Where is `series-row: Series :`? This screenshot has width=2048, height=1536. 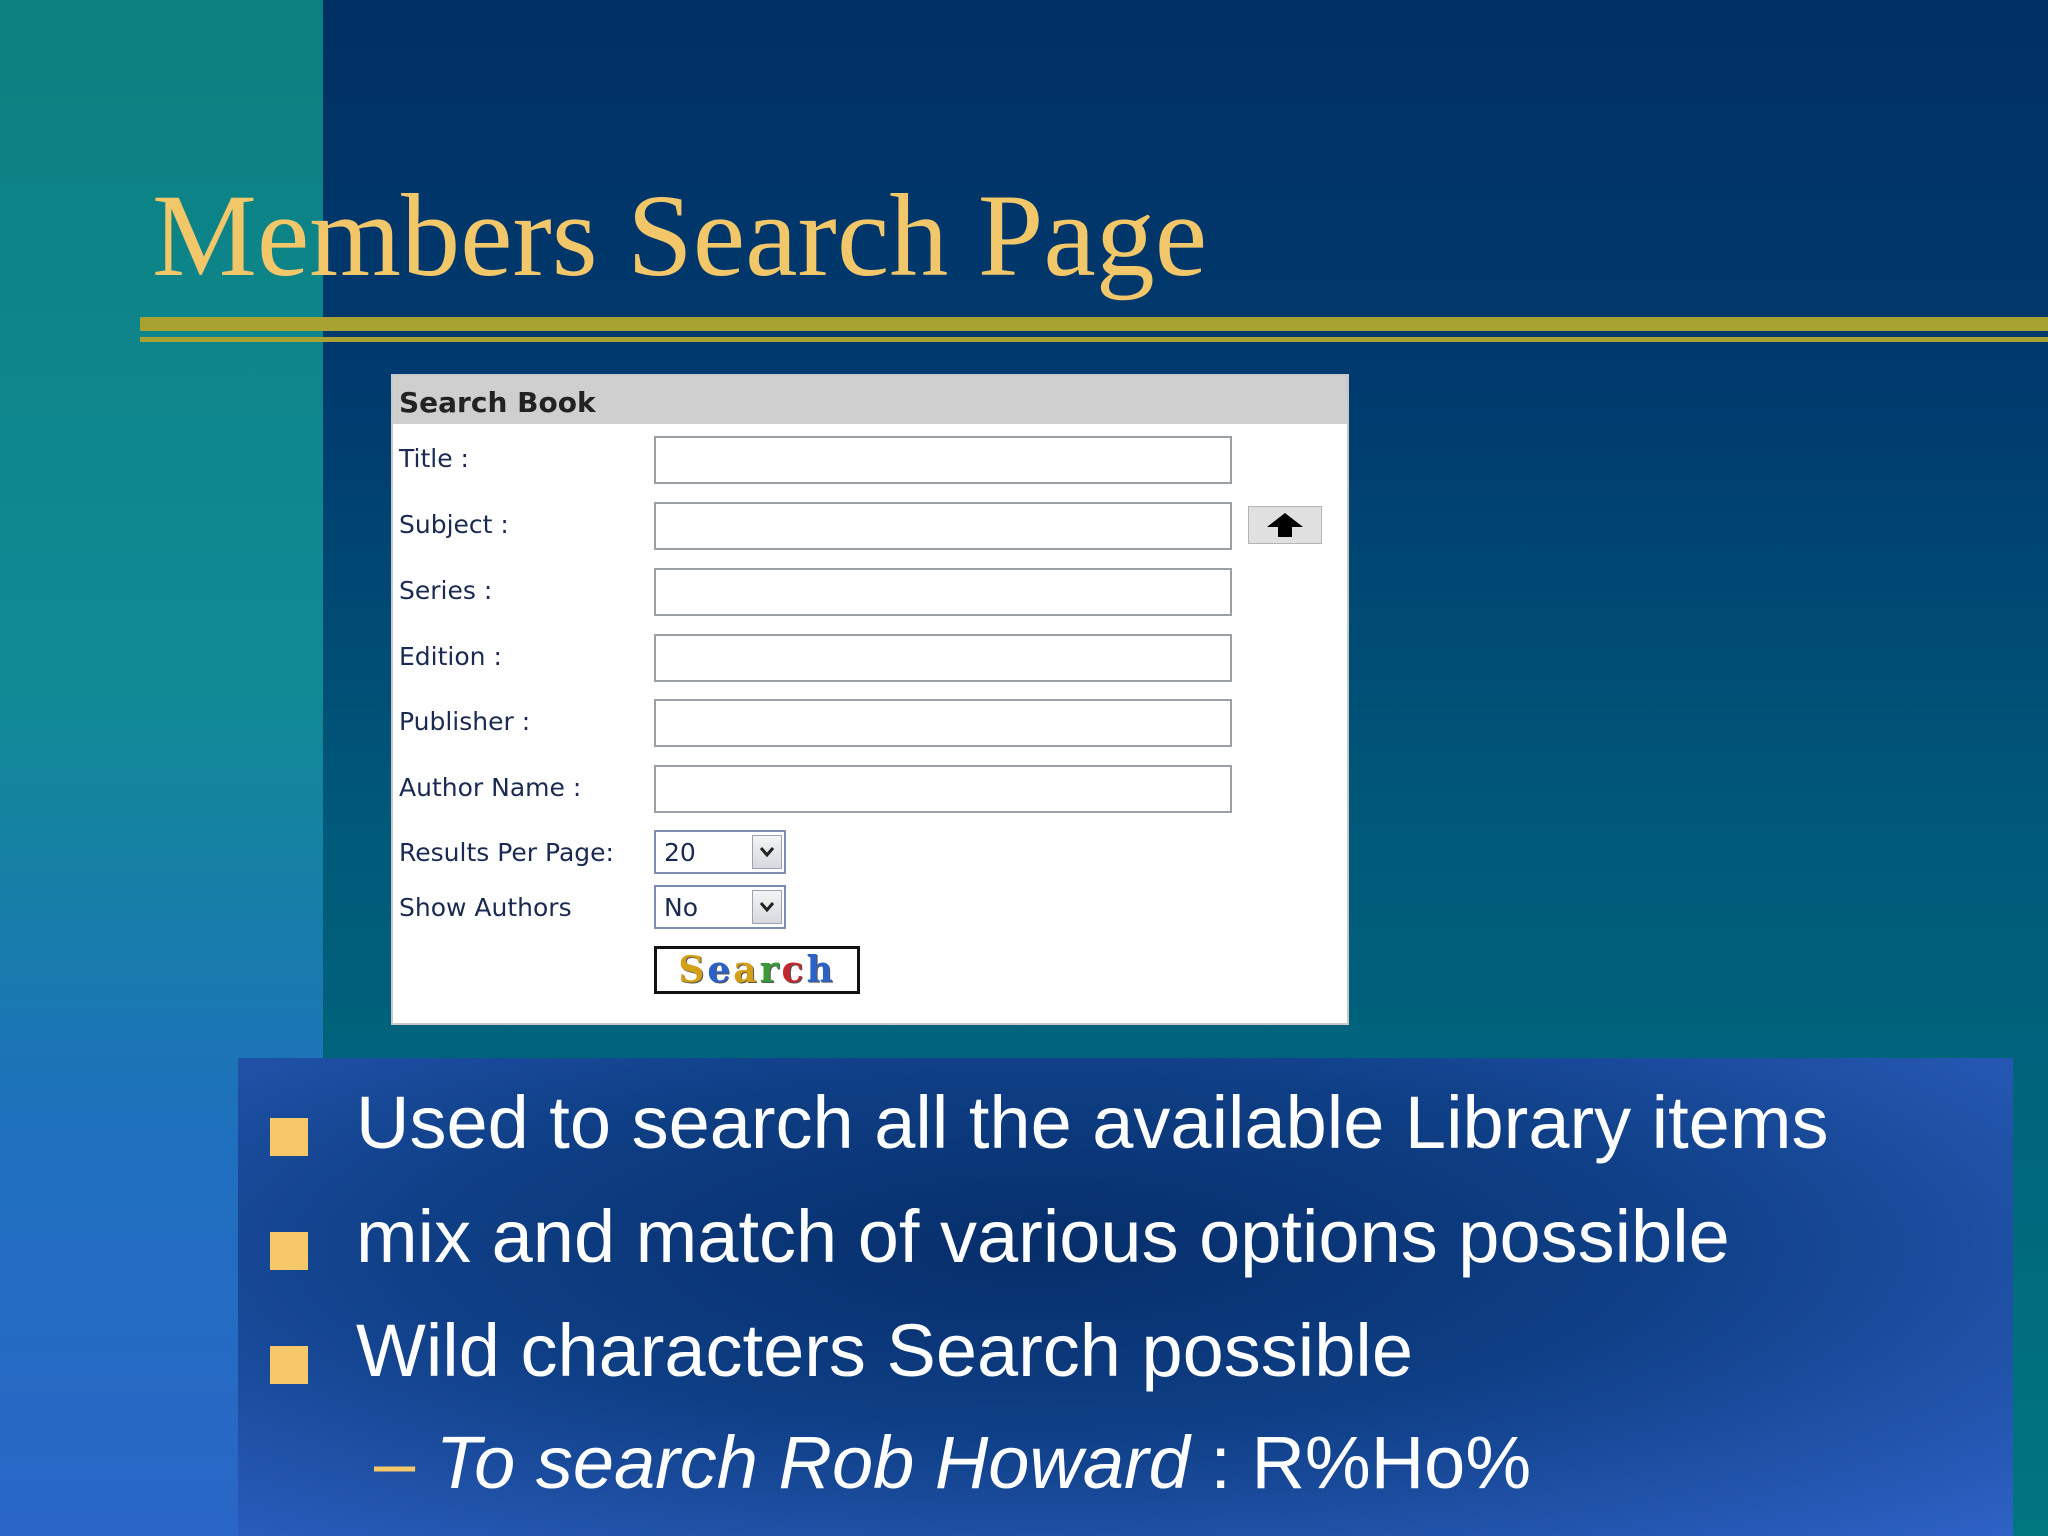
series-row: Series : is located at coordinates (870, 594).